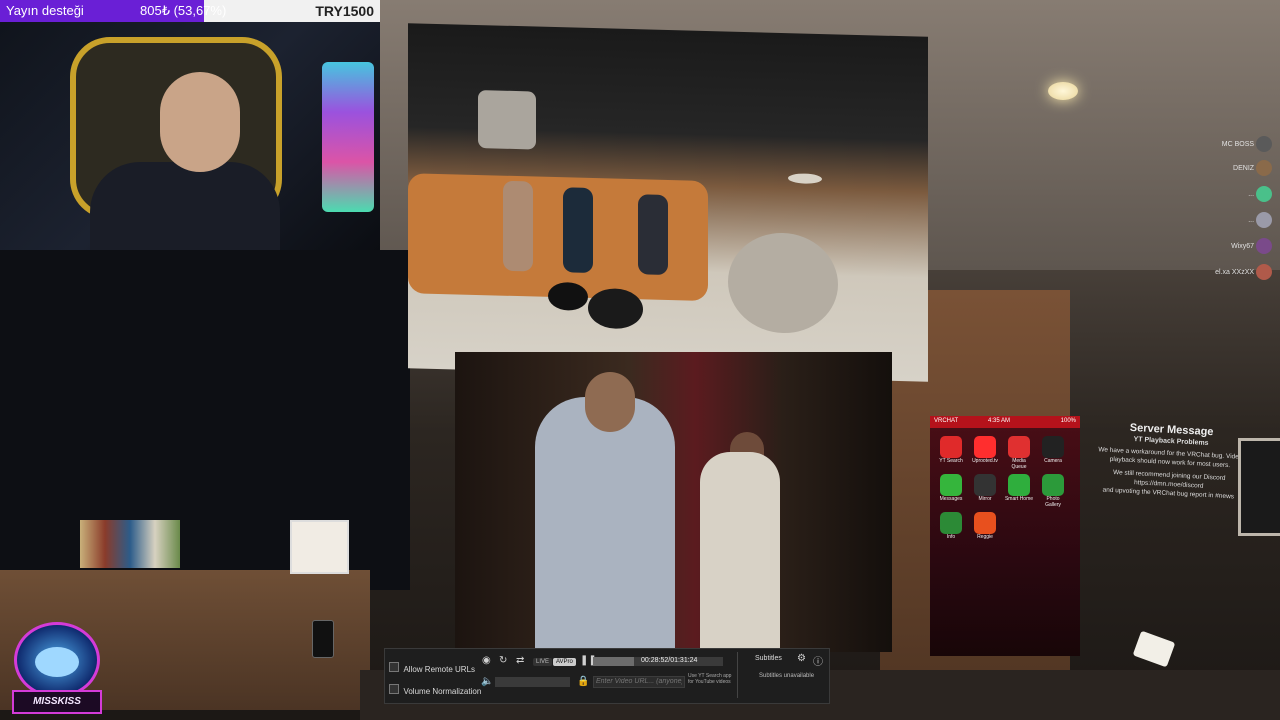  I want to click on battery-label: 100%, so click(1068, 421).